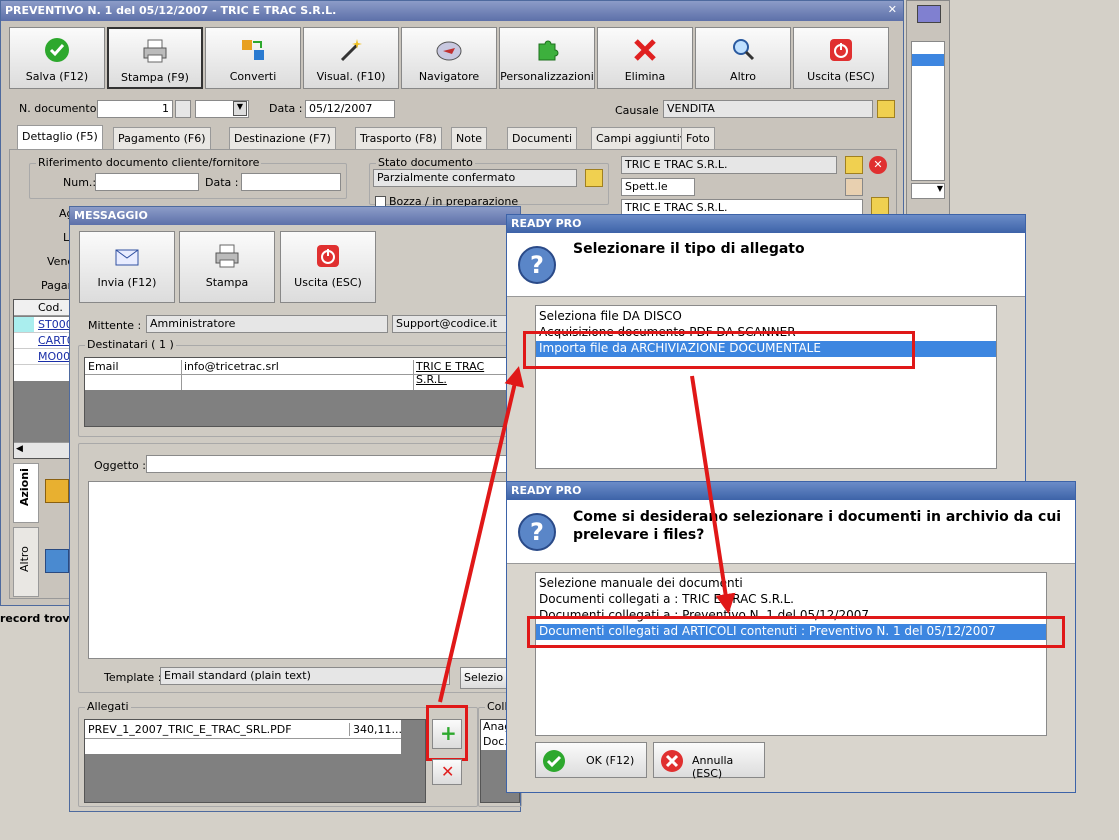  Describe the element at coordinates (643, 138) in the screenshot. I see `tab-campi-aggiuntivi: Campi aggiuntivi` at that location.